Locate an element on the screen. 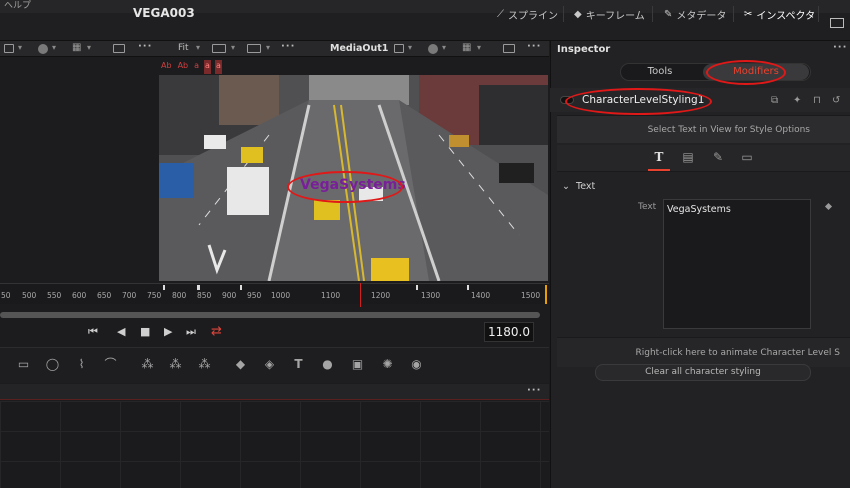 Image resolution: width=850 pixels, height=488 pixels. image-tab-icon: ▭ is located at coordinates (747, 158).